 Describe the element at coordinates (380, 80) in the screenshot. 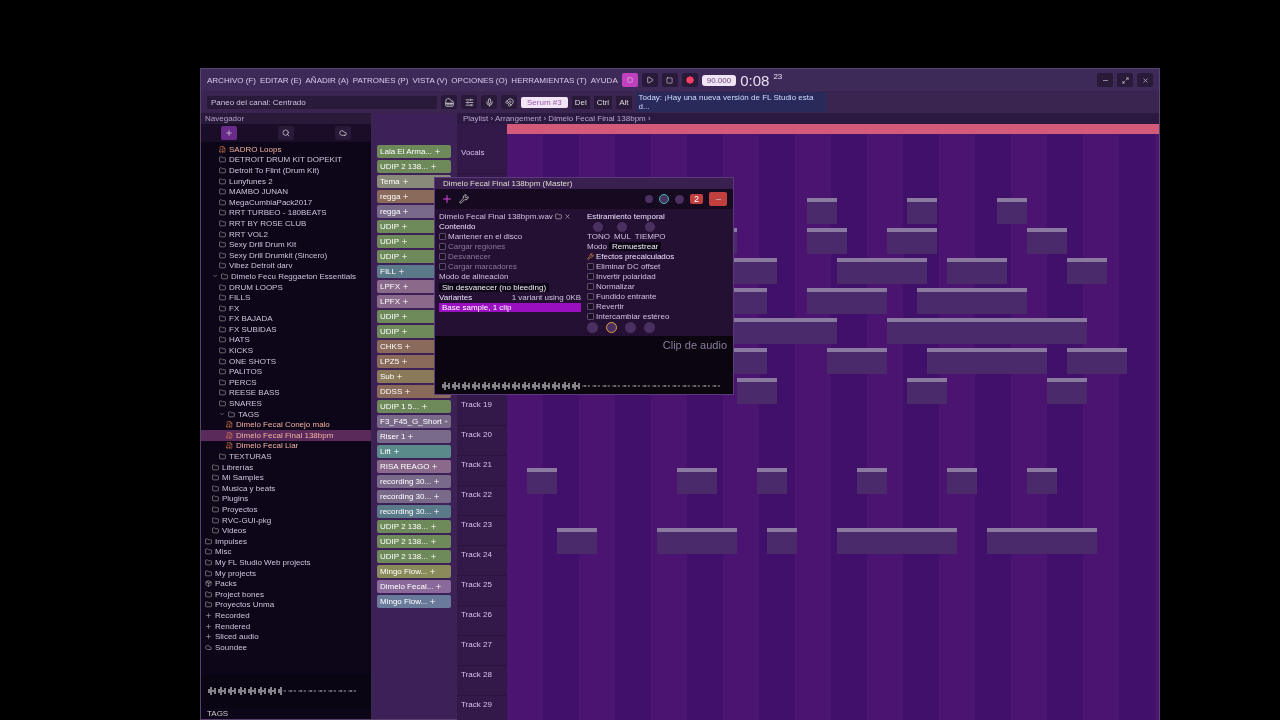

I see `menu-item: PATRONES (P)` at that location.